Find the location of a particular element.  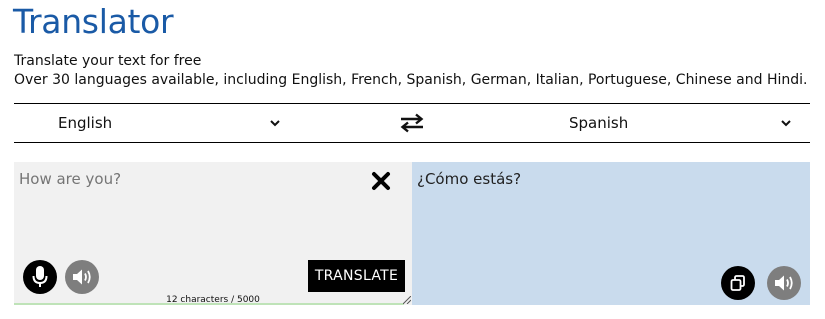

copy-button is located at coordinates (738, 283).